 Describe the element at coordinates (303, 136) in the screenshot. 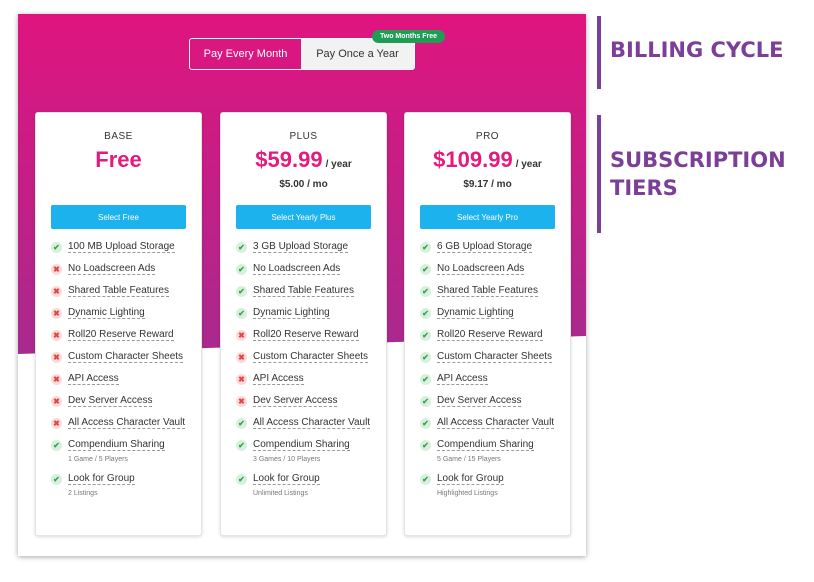

I see `tier-name: PLUS` at that location.